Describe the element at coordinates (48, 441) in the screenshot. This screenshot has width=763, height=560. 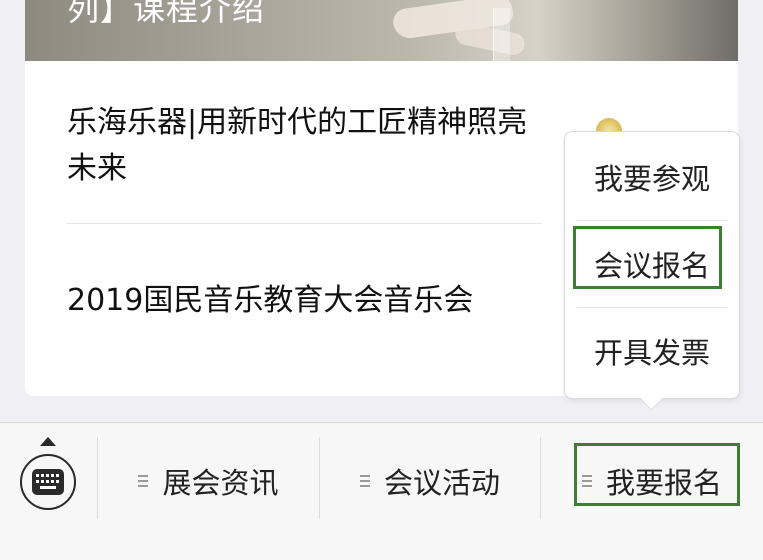
I see `keyboard-caret-icon` at that location.